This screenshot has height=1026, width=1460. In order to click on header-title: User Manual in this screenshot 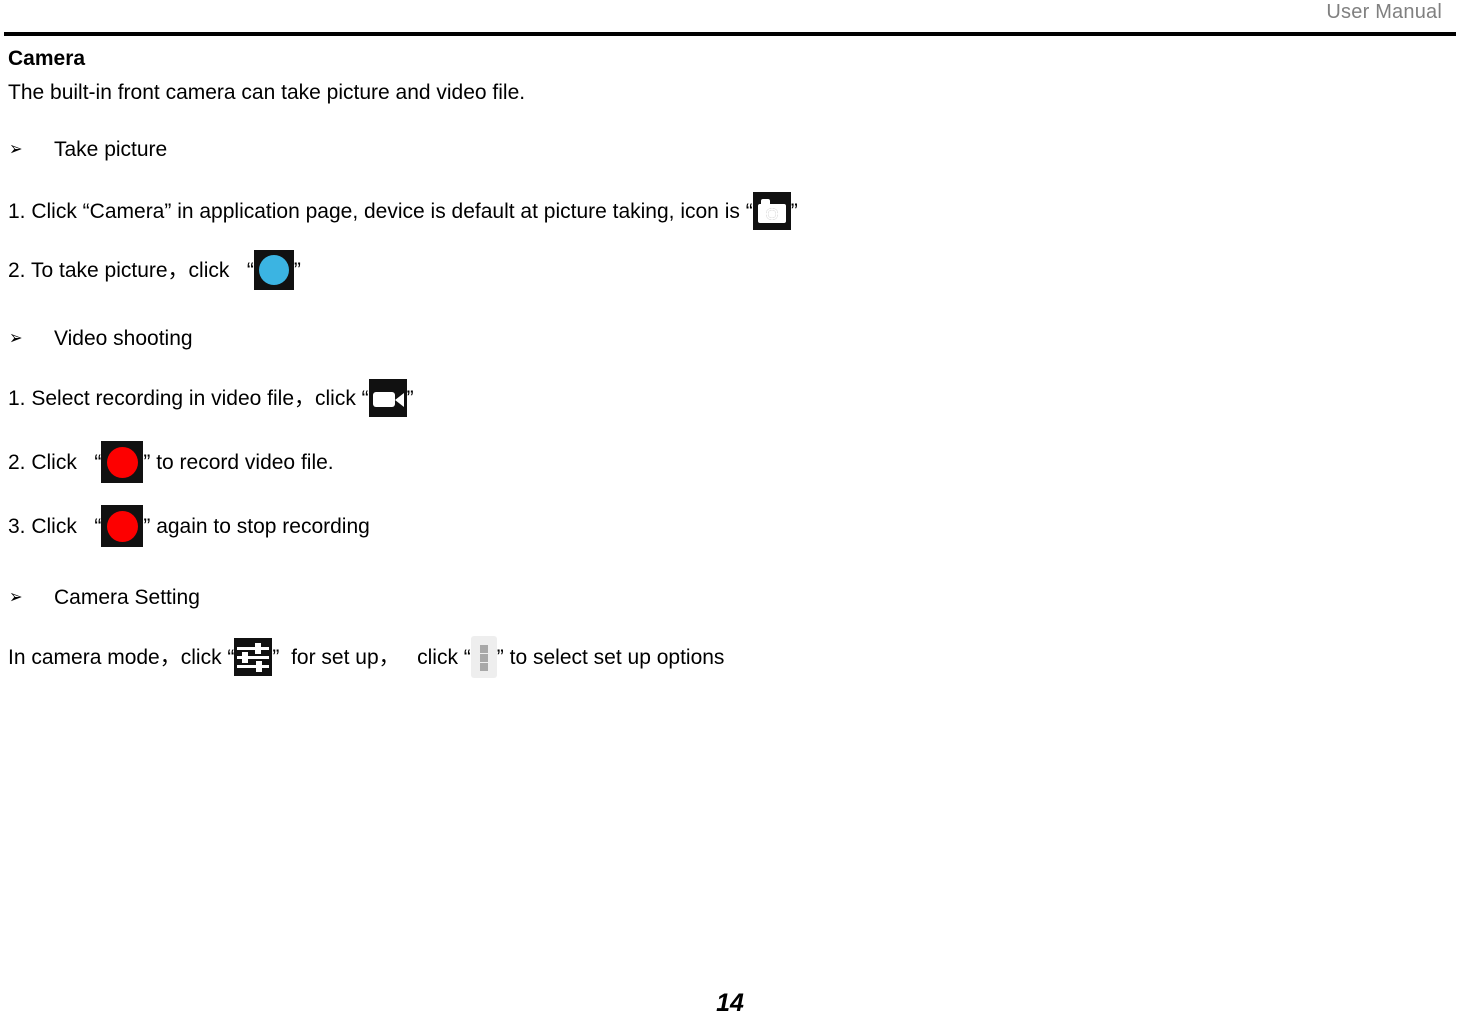, I will do `click(1384, 12)`.